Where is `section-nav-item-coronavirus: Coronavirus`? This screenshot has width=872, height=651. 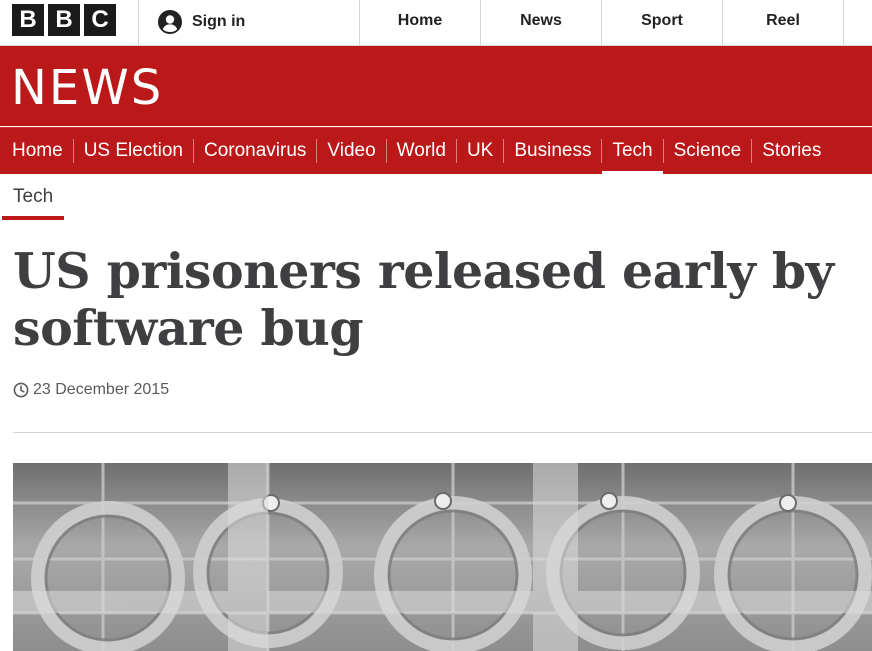 section-nav-item-coronavirus: Coronavirus is located at coordinates (254, 151).